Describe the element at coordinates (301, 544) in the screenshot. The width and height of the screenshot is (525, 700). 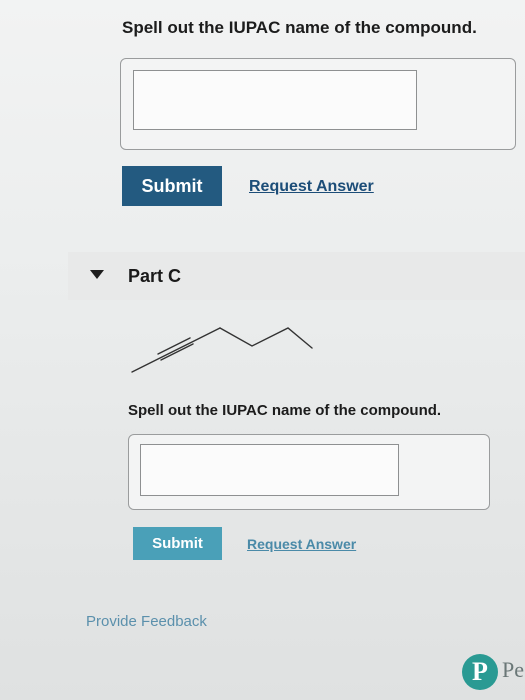
I see `part-c-request-answer-link: Request Answer` at that location.